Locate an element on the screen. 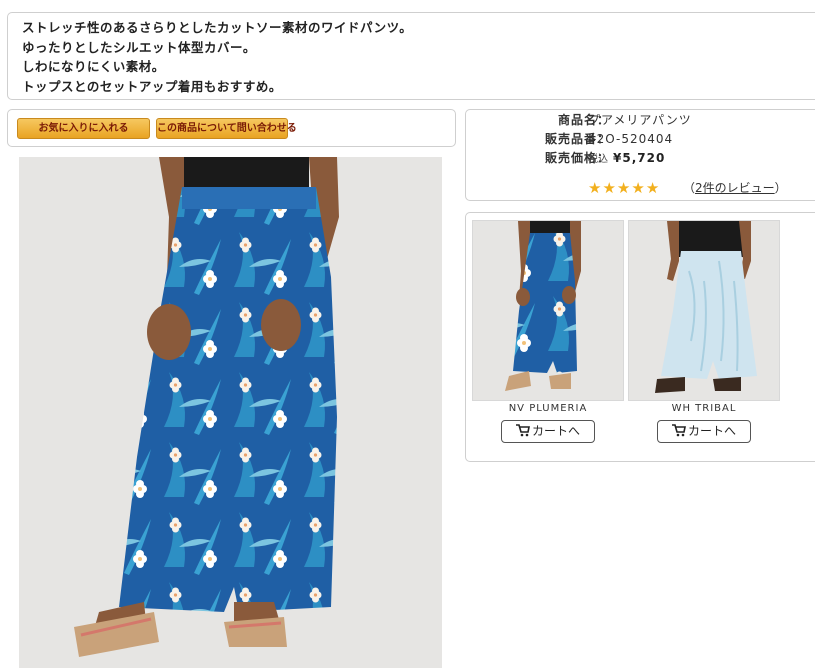 This screenshot has height=668, width=815. product-name: プアメリアパンツ is located at coordinates (640, 120).